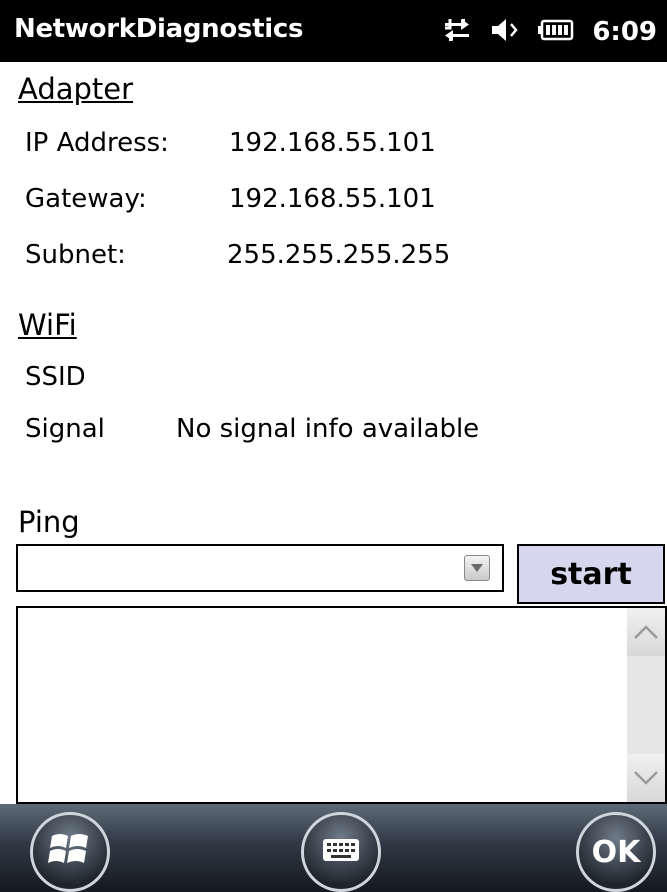 The width and height of the screenshot is (667, 892). I want to click on windows-start-icon, so click(70, 852).